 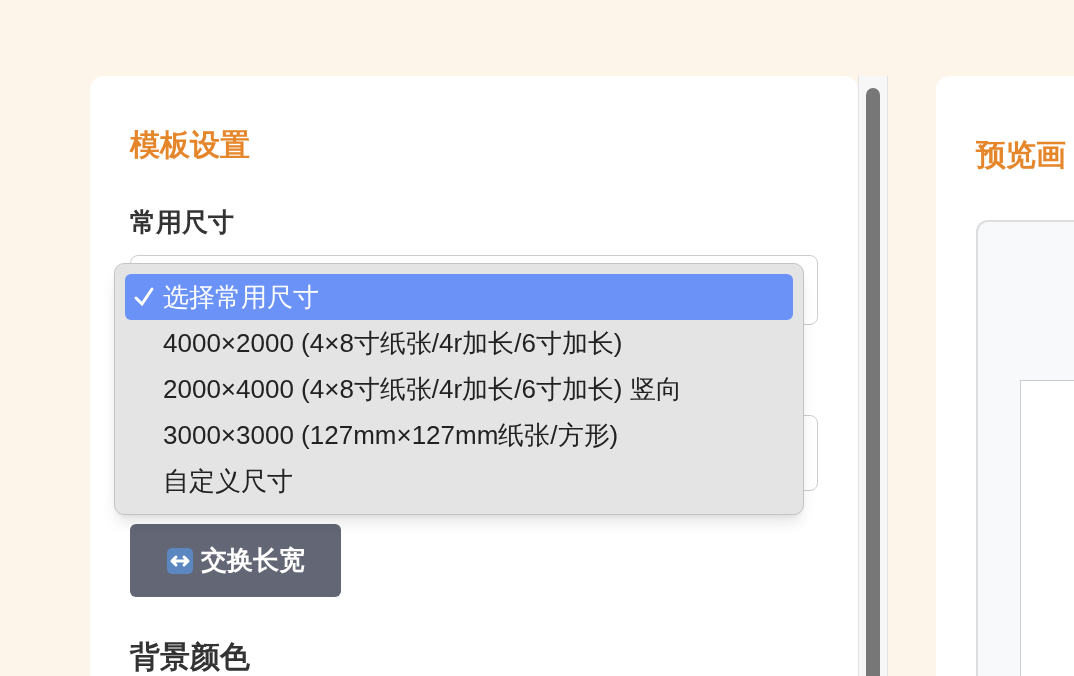 I want to click on check-icon, so click(x=144, y=297).